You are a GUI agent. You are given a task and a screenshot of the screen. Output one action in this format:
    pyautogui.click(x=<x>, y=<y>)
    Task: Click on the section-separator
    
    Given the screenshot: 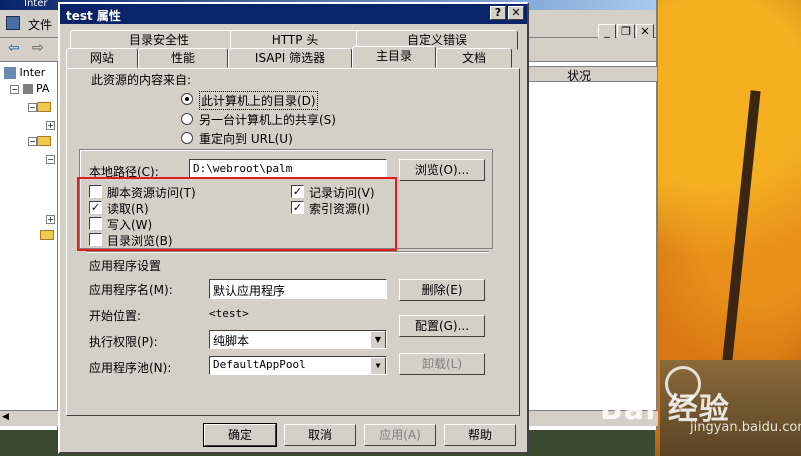 What is the action you would take?
    pyautogui.click(x=288, y=252)
    